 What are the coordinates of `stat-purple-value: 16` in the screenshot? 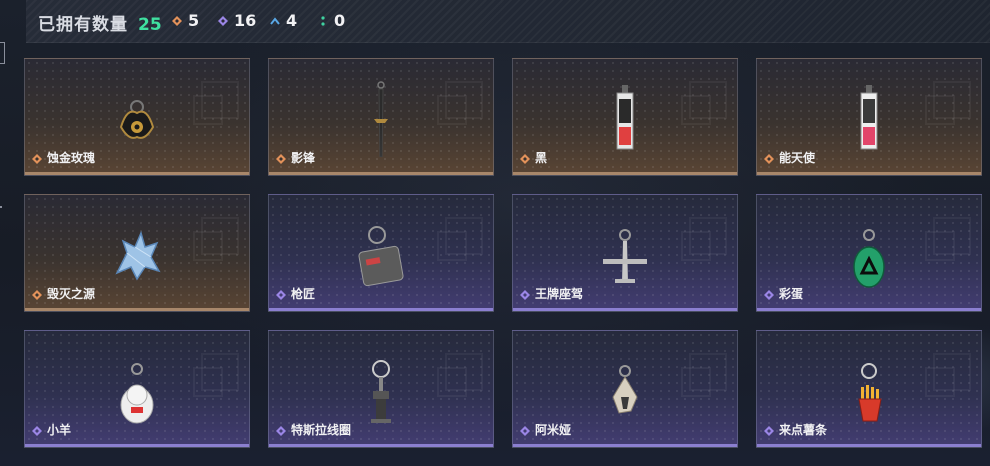 It's located at (245, 20).